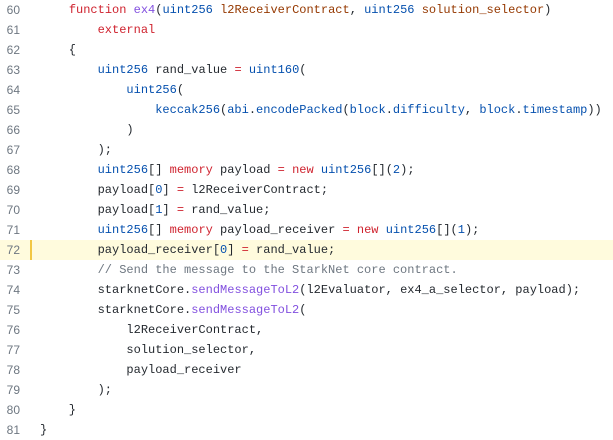  What do you see at coordinates (306, 90) in the screenshot?
I see `code-line: 64 uint256(` at bounding box center [306, 90].